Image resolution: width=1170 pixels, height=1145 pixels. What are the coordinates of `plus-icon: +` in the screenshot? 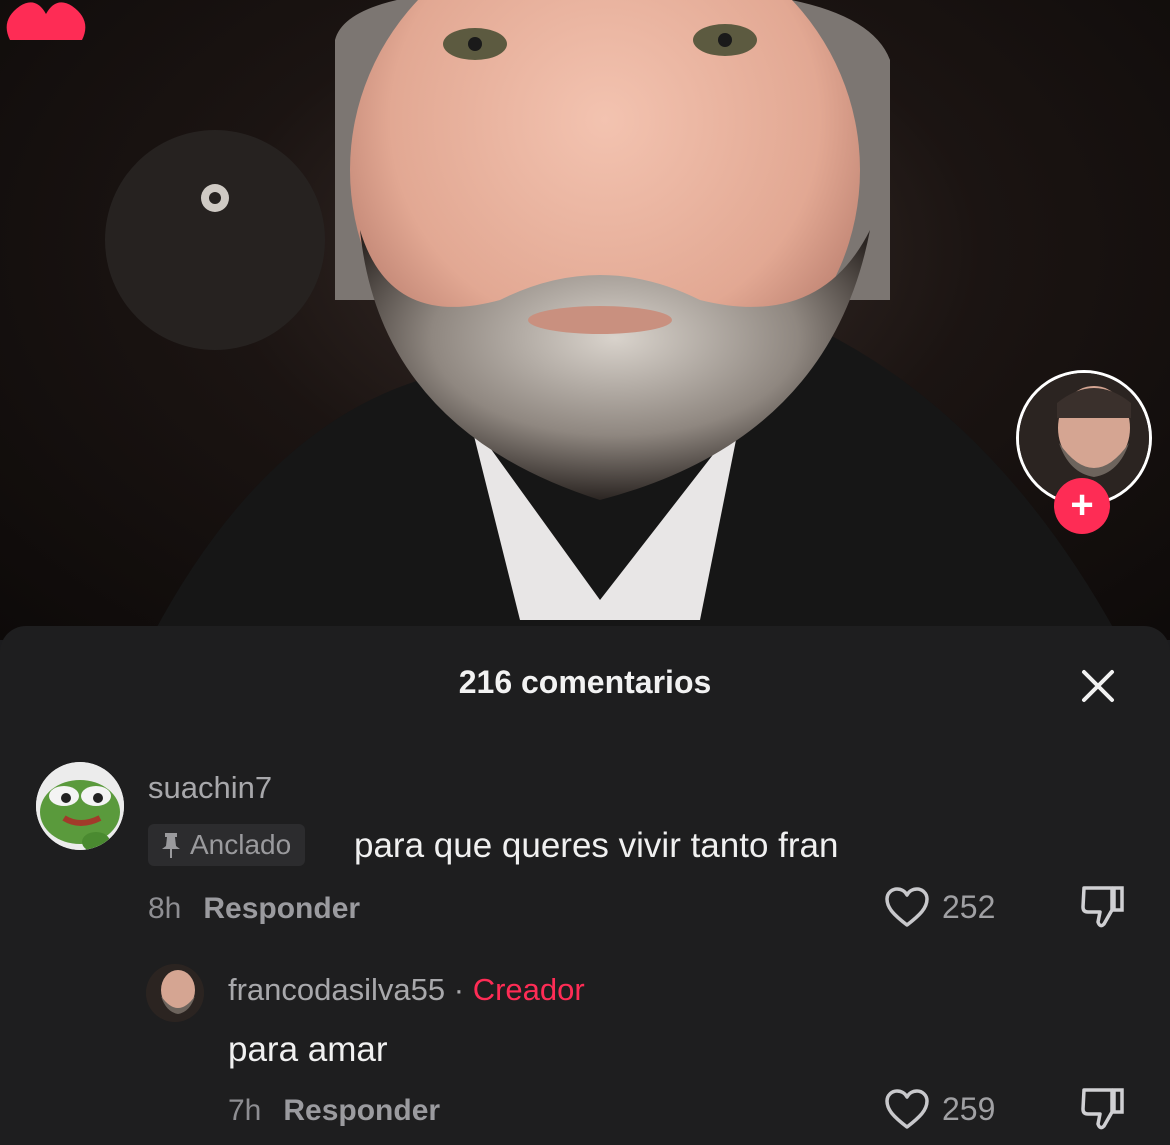 It's located at (1082, 505).